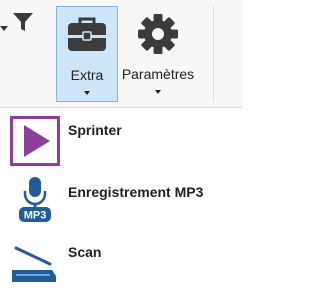 The image size is (320, 296). Describe the element at coordinates (136, 192) in the screenshot. I see `menu-item-label: Enregistrement MP3` at that location.